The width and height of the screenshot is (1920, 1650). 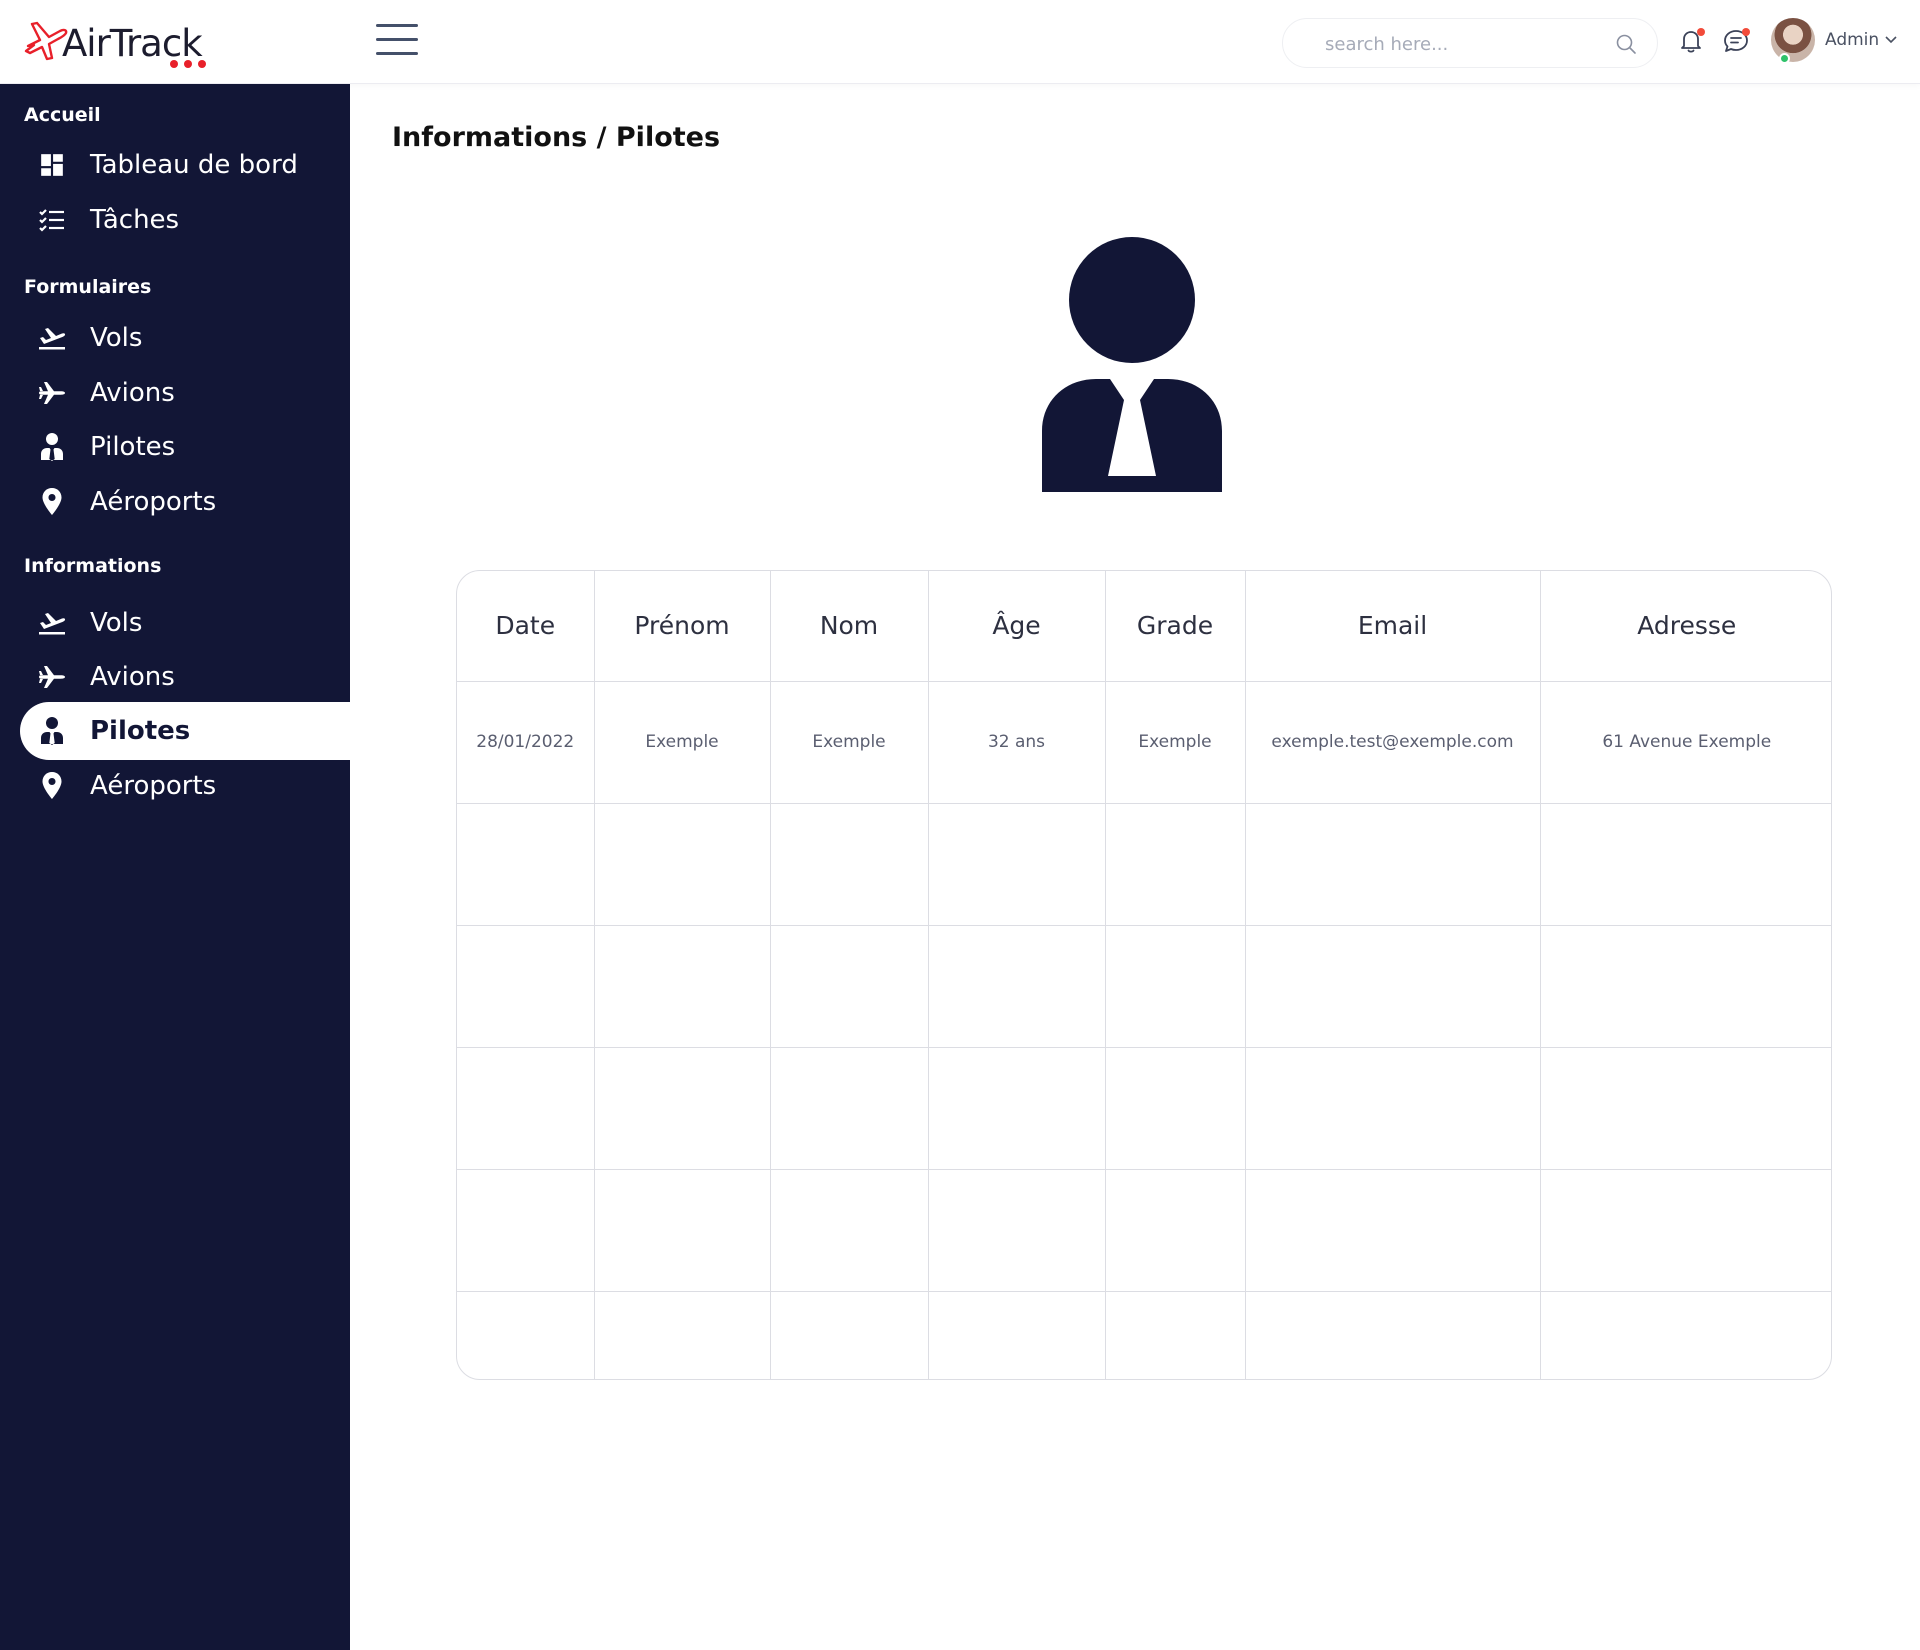 What do you see at coordinates (849, 626) in the screenshot?
I see `column-header-nom: Nom` at bounding box center [849, 626].